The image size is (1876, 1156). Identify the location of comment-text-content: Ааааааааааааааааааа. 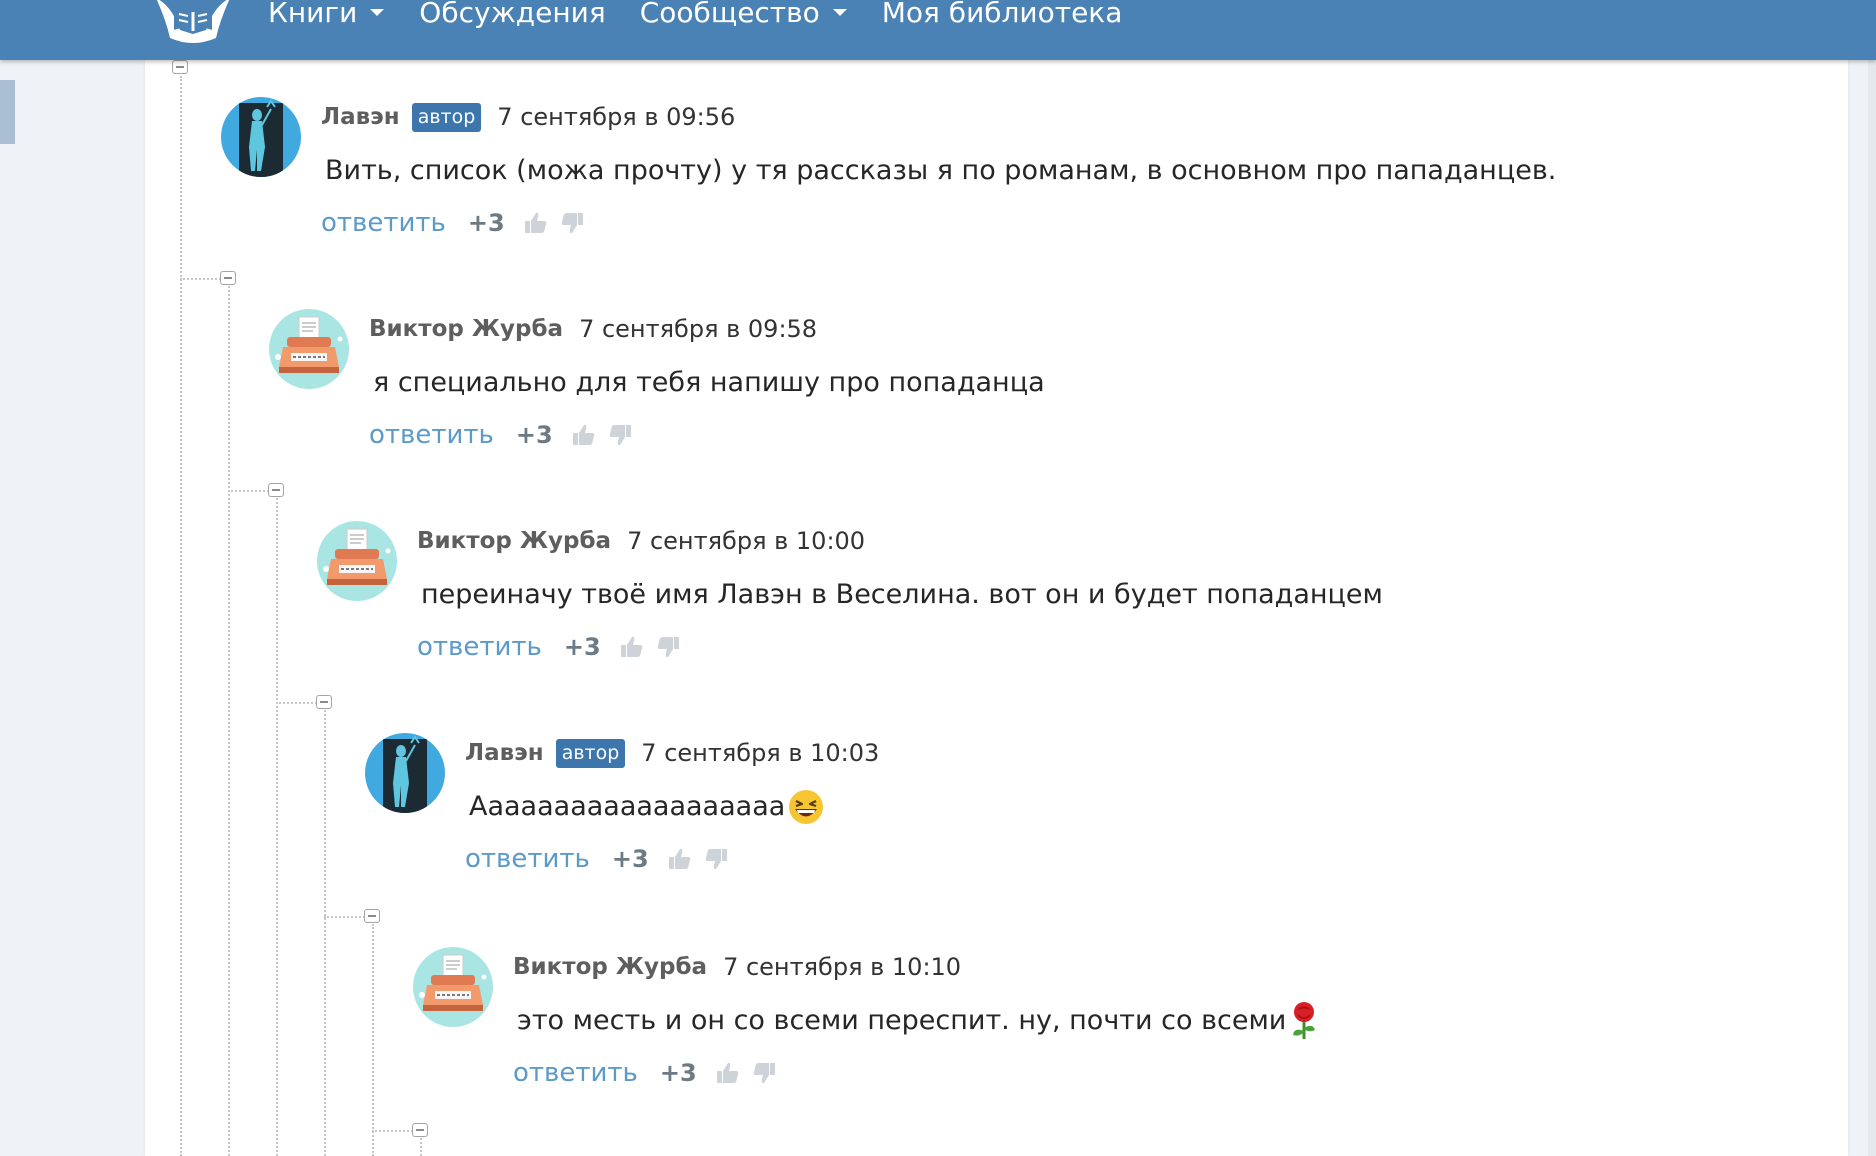
(627, 806).